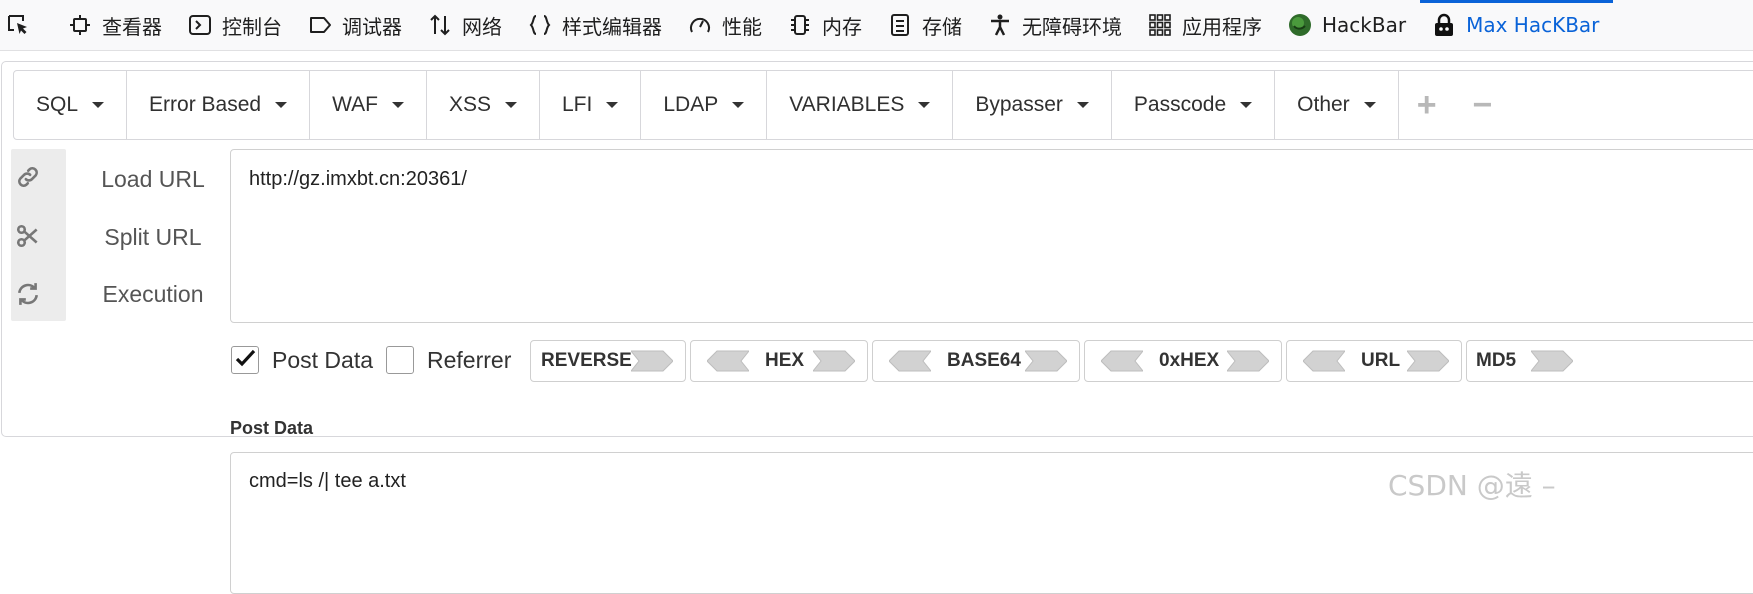 This screenshot has height=594, width=1753. What do you see at coordinates (1533, 25) in the screenshot?
I see `tab-max-hackbar-label: Max HacKBar` at bounding box center [1533, 25].